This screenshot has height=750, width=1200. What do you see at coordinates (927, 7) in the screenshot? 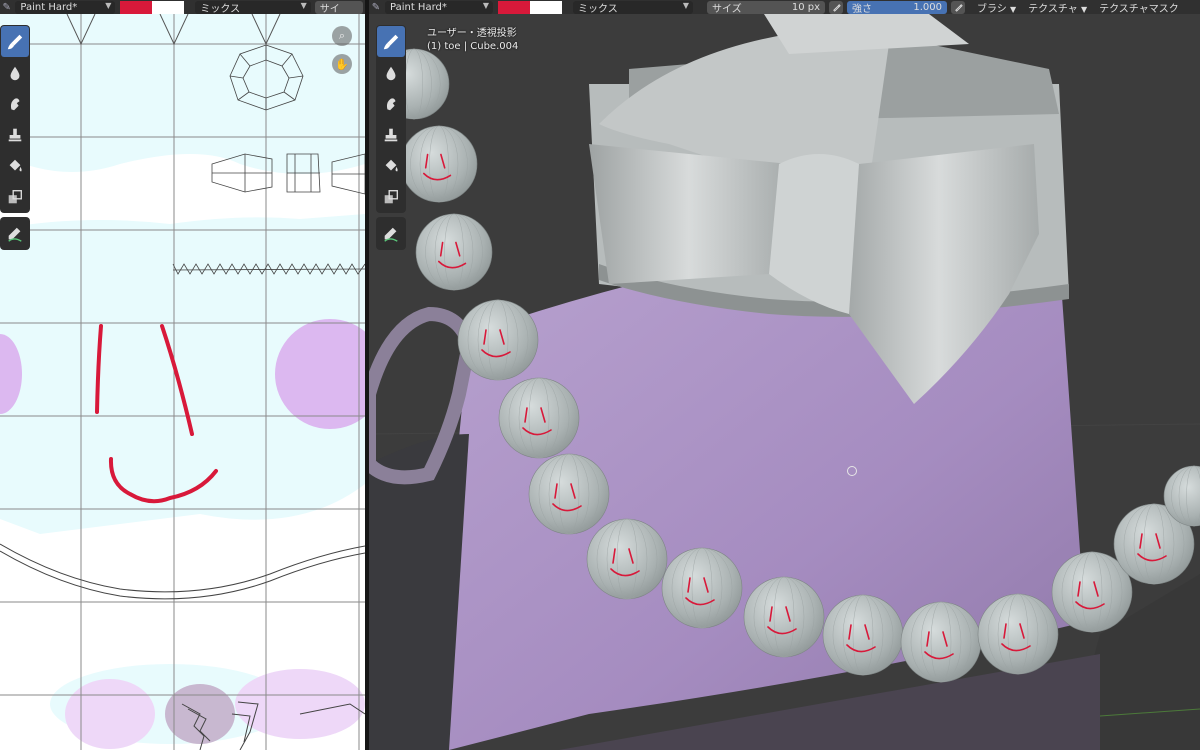
I see `strength-value: 1.000` at bounding box center [927, 7].